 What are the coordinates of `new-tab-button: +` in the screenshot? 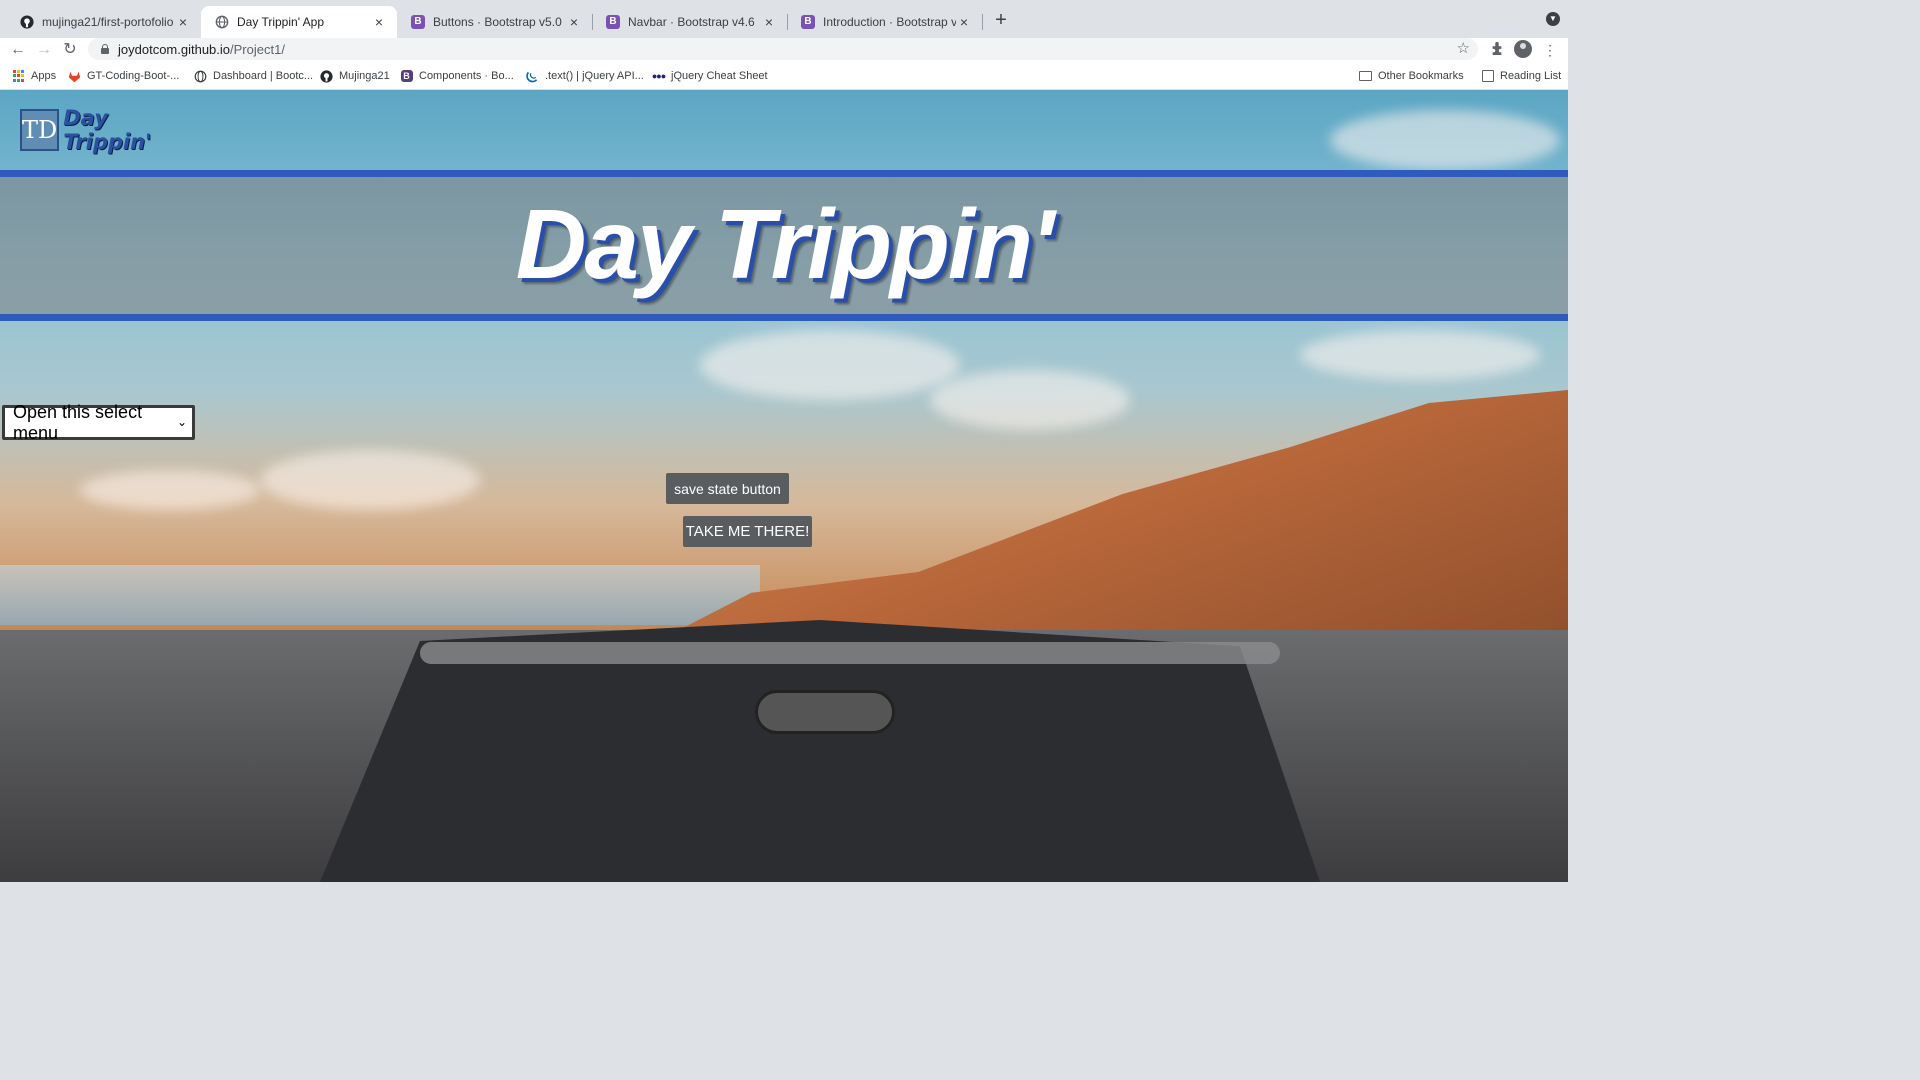 It's located at (1001, 21).